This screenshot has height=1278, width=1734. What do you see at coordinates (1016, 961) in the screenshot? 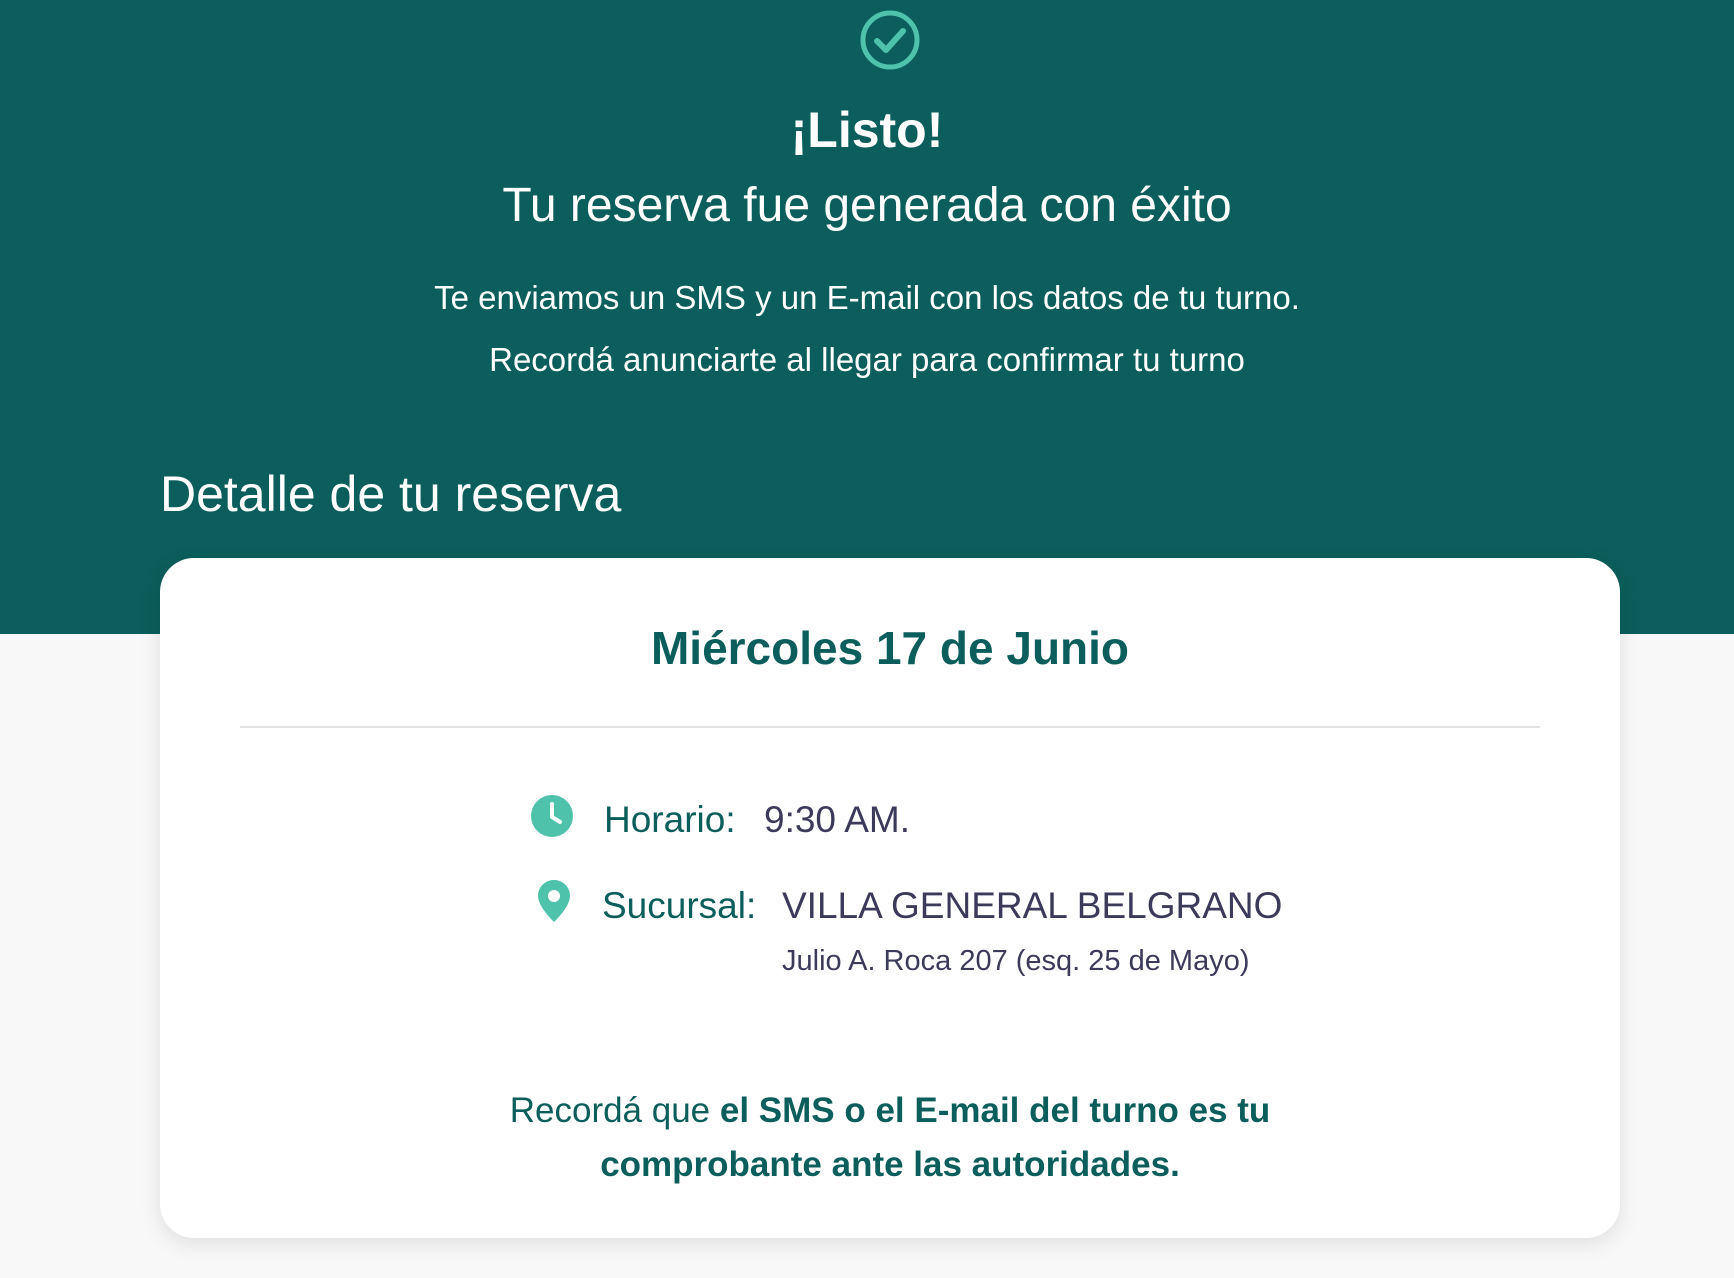
I see `branch-address: Julio A. Roca 207 (esq. 25 de Mayo)` at bounding box center [1016, 961].